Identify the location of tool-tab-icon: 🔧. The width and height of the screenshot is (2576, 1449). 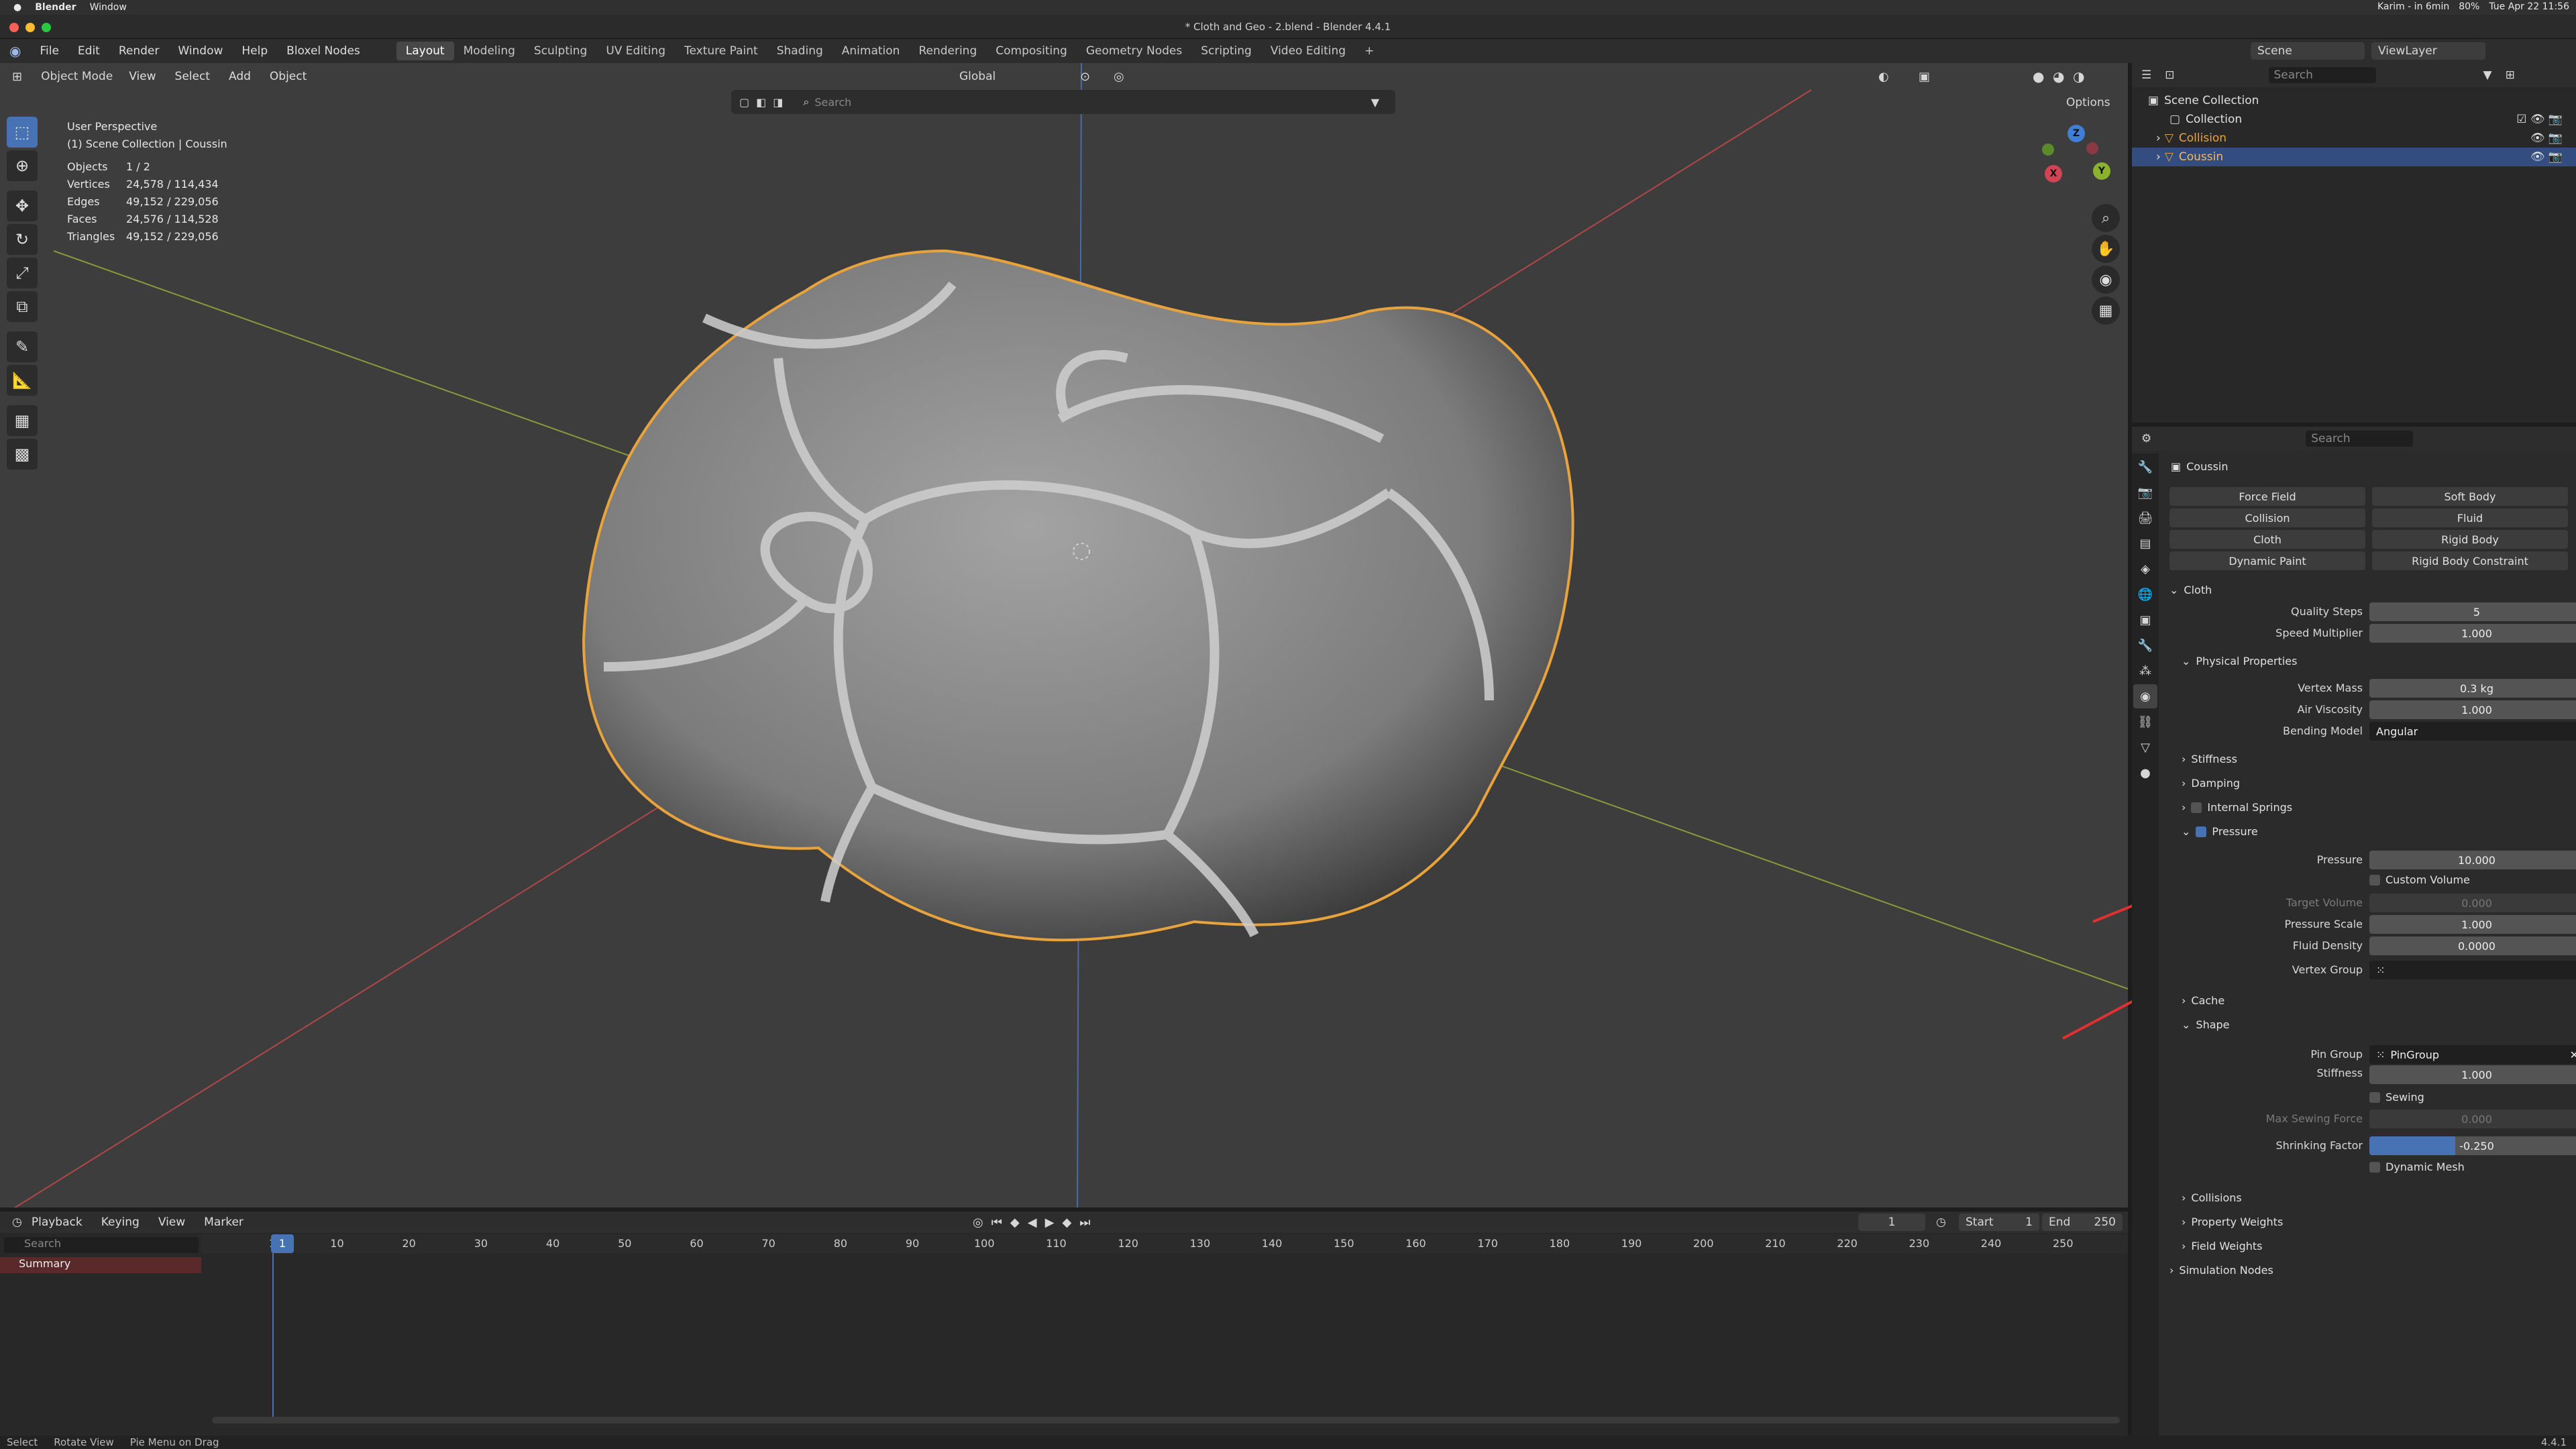
(2145, 467).